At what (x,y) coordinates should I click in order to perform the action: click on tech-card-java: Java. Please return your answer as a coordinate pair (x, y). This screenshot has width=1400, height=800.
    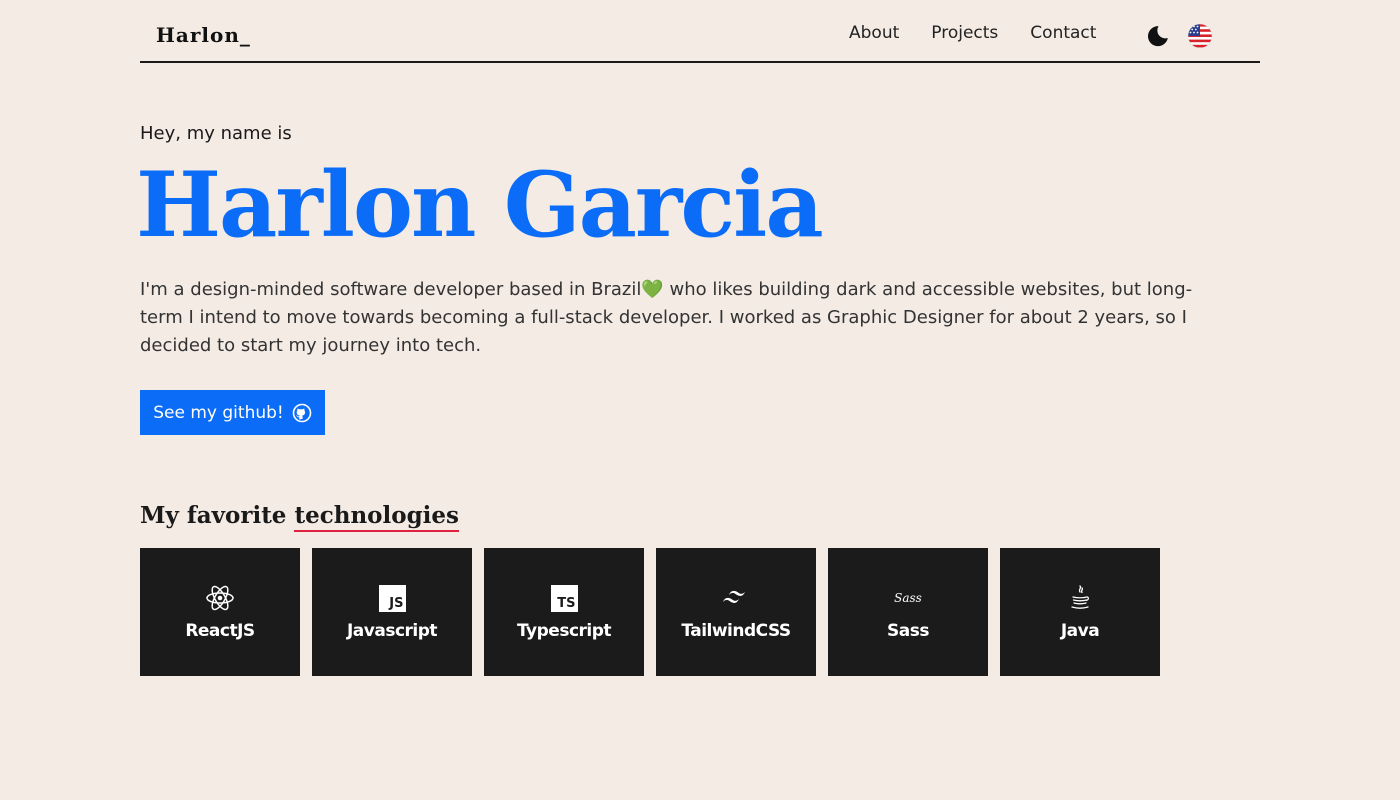
    Looking at the image, I should click on (1080, 612).